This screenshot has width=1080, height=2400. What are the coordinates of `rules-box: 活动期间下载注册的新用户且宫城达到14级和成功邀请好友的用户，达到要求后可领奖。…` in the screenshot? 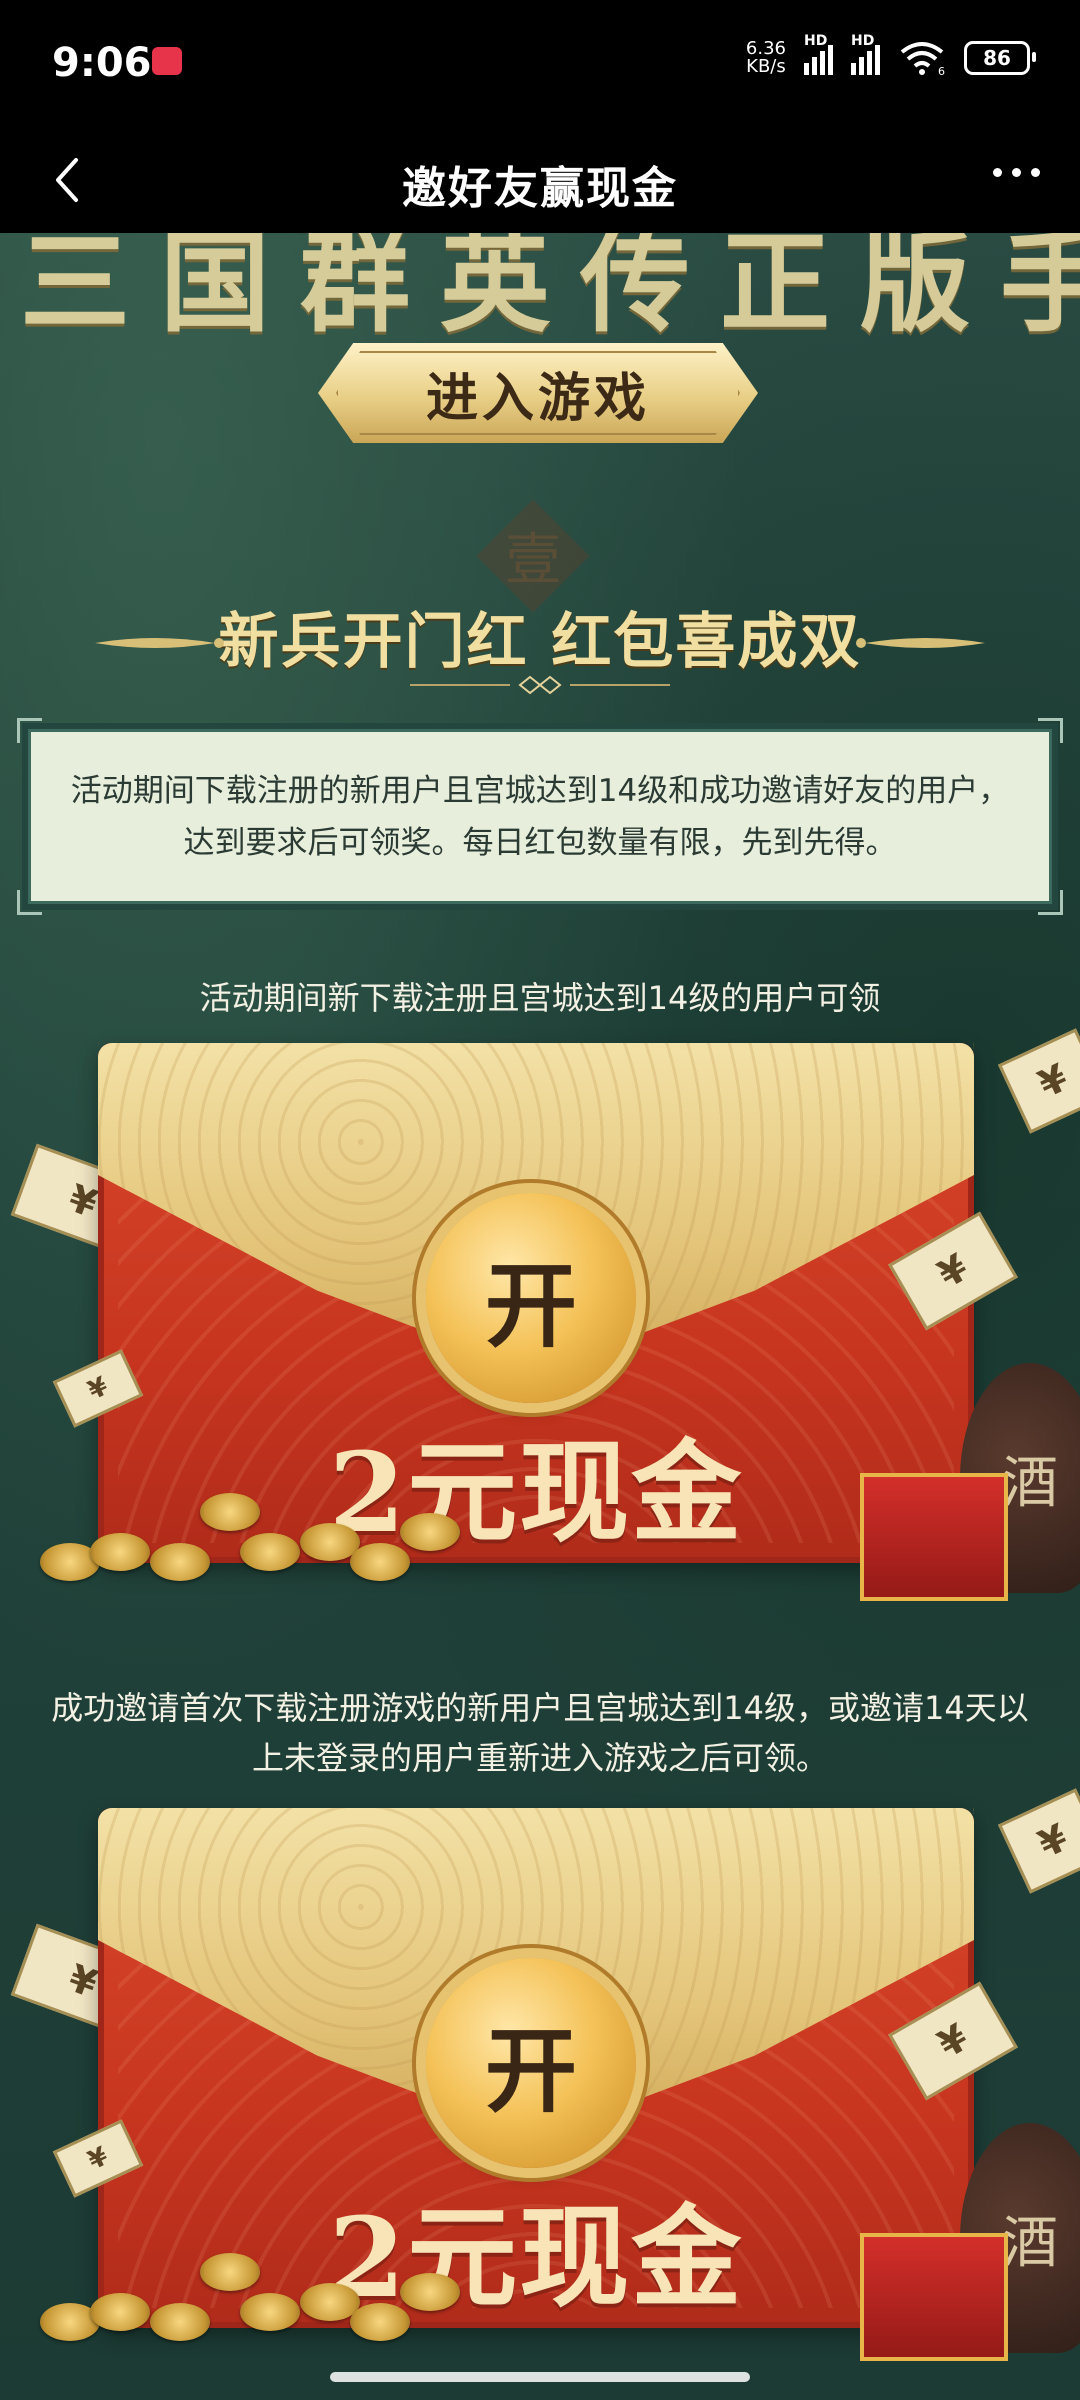 It's located at (540, 816).